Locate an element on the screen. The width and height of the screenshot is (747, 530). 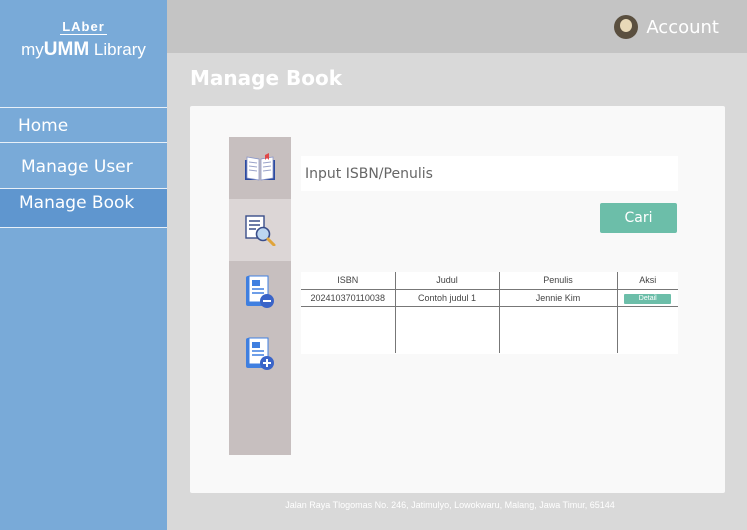
brand-top-label: LAber is located at coordinates (83, 27).